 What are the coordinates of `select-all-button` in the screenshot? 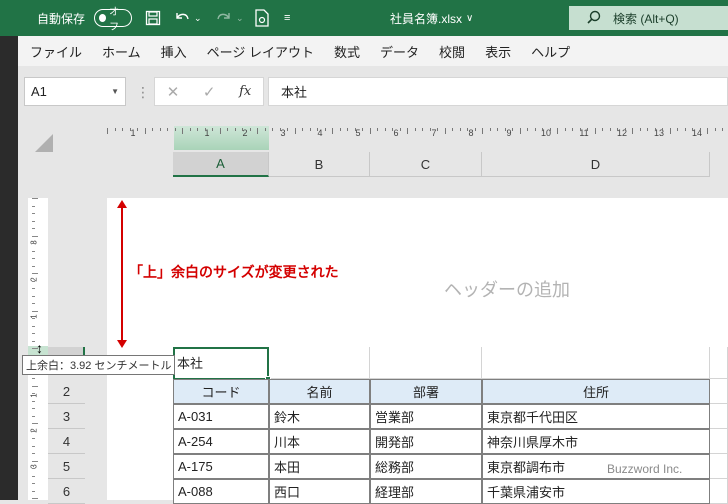 It's located at (44, 143).